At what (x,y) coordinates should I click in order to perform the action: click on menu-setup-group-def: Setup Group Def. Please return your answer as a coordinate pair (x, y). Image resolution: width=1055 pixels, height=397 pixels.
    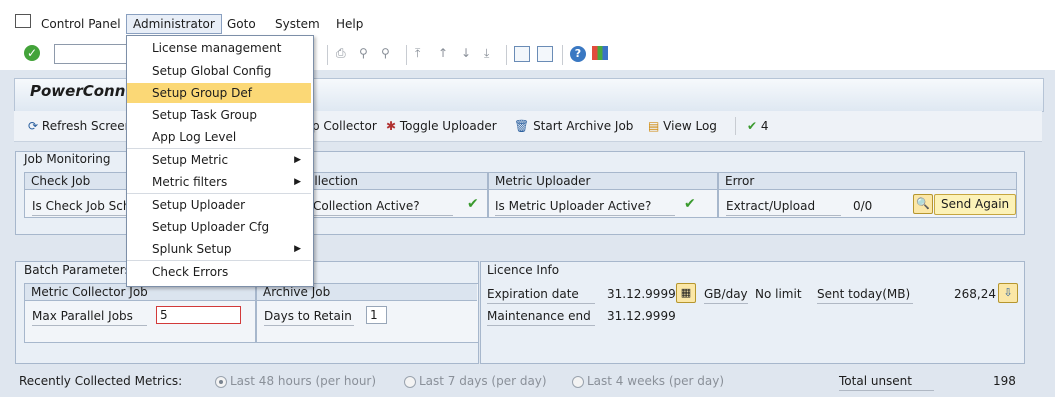
    Looking at the image, I should click on (219, 93).